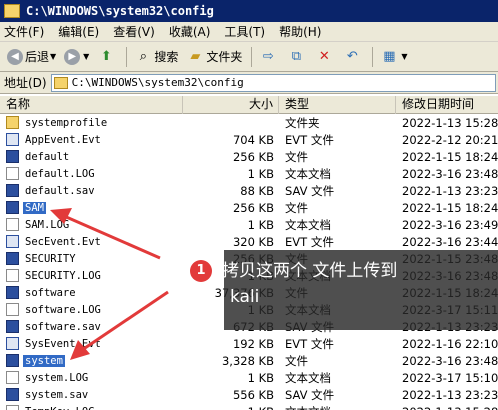 This screenshot has height=410, width=498. Describe the element at coordinates (25, 83) in the screenshot. I see `address-label: 地址(D)` at that location.